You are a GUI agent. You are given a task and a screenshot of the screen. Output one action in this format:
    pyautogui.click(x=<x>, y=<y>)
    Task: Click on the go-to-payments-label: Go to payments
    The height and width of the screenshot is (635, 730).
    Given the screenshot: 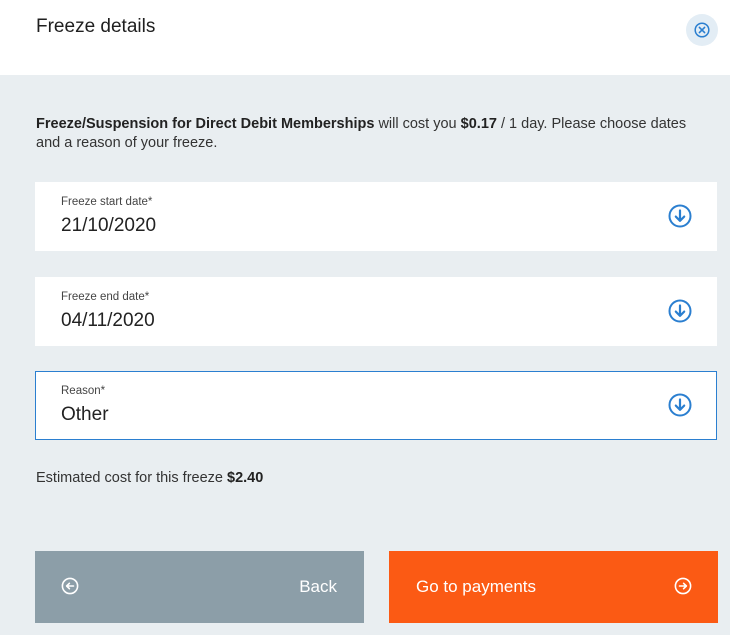 What is the action you would take?
    pyautogui.click(x=476, y=586)
    